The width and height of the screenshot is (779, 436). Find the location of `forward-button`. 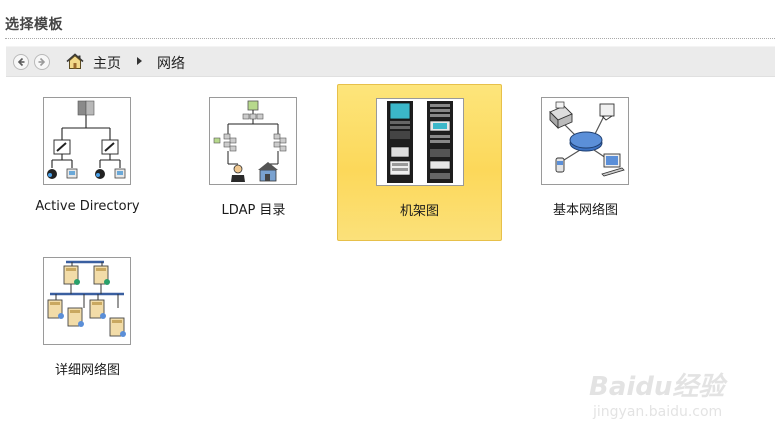

forward-button is located at coordinates (42, 62).